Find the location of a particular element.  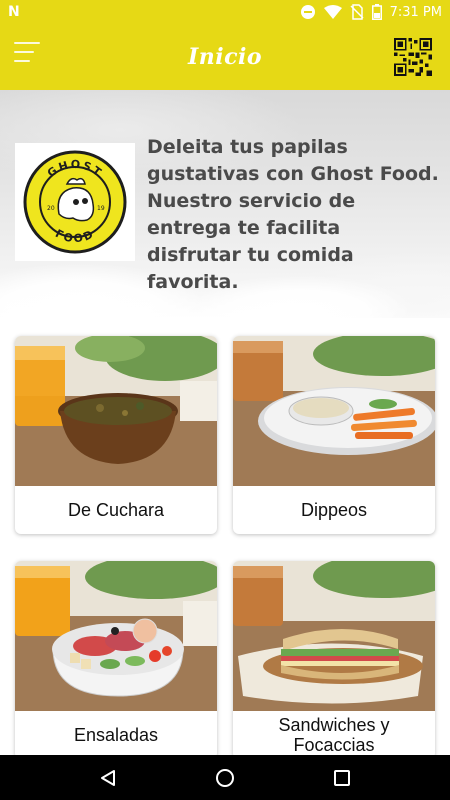

category-label: Ensaladas is located at coordinates (116, 735).